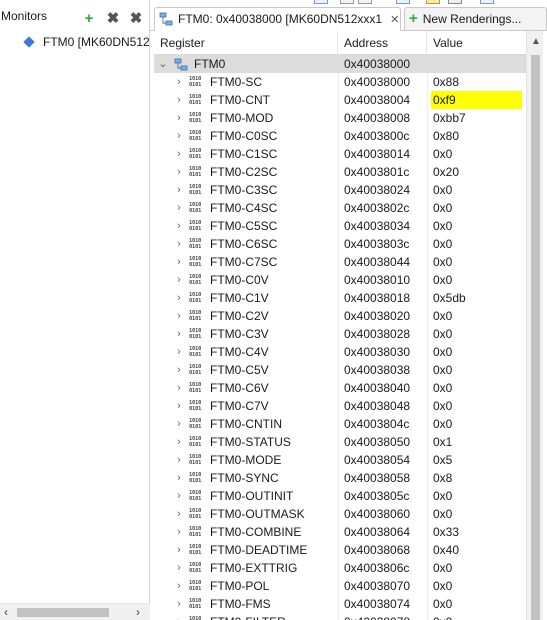 This screenshot has width=547, height=620. What do you see at coordinates (340, 604) in the screenshot?
I see `table-row: › 1010 0101 FTM0-FMS 0x40038074 0x0` at bounding box center [340, 604].